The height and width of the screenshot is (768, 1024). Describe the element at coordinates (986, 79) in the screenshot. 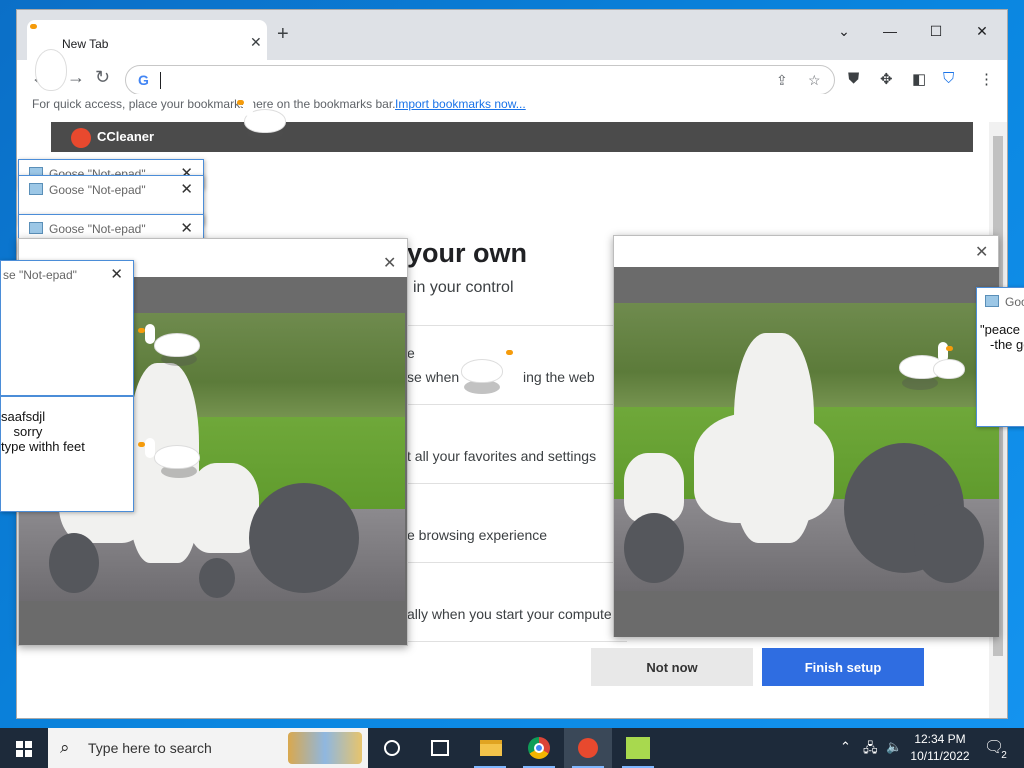

I see `menu-kebab-icon: ⋮` at that location.